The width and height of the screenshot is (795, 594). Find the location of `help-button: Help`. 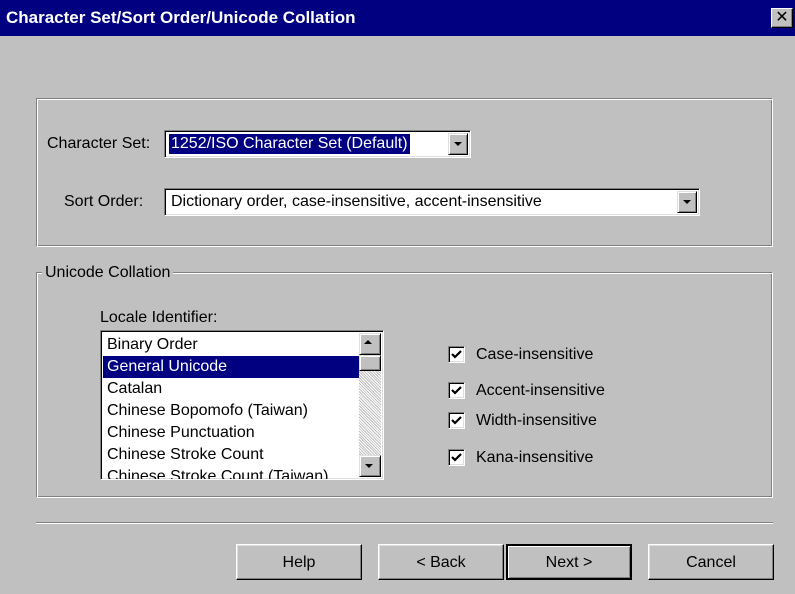

help-button: Help is located at coordinates (299, 562).